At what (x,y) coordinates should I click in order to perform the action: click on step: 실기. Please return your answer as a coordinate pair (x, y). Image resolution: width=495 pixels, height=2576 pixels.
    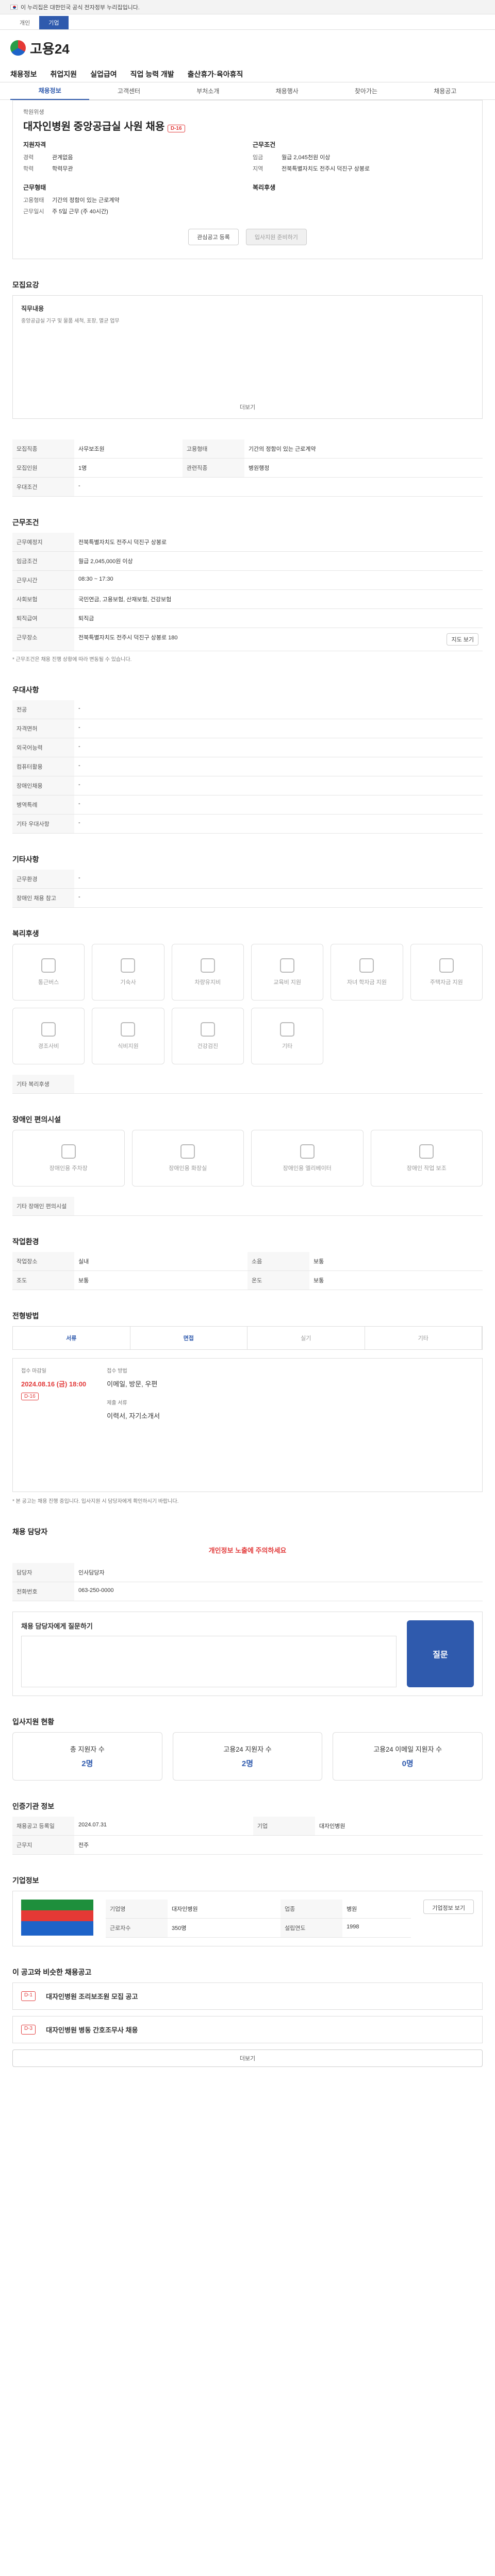
    Looking at the image, I should click on (307, 1338).